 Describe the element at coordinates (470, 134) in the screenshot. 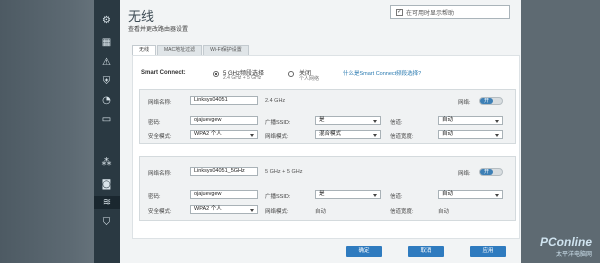

I see `channel-width-select: 自动` at that location.